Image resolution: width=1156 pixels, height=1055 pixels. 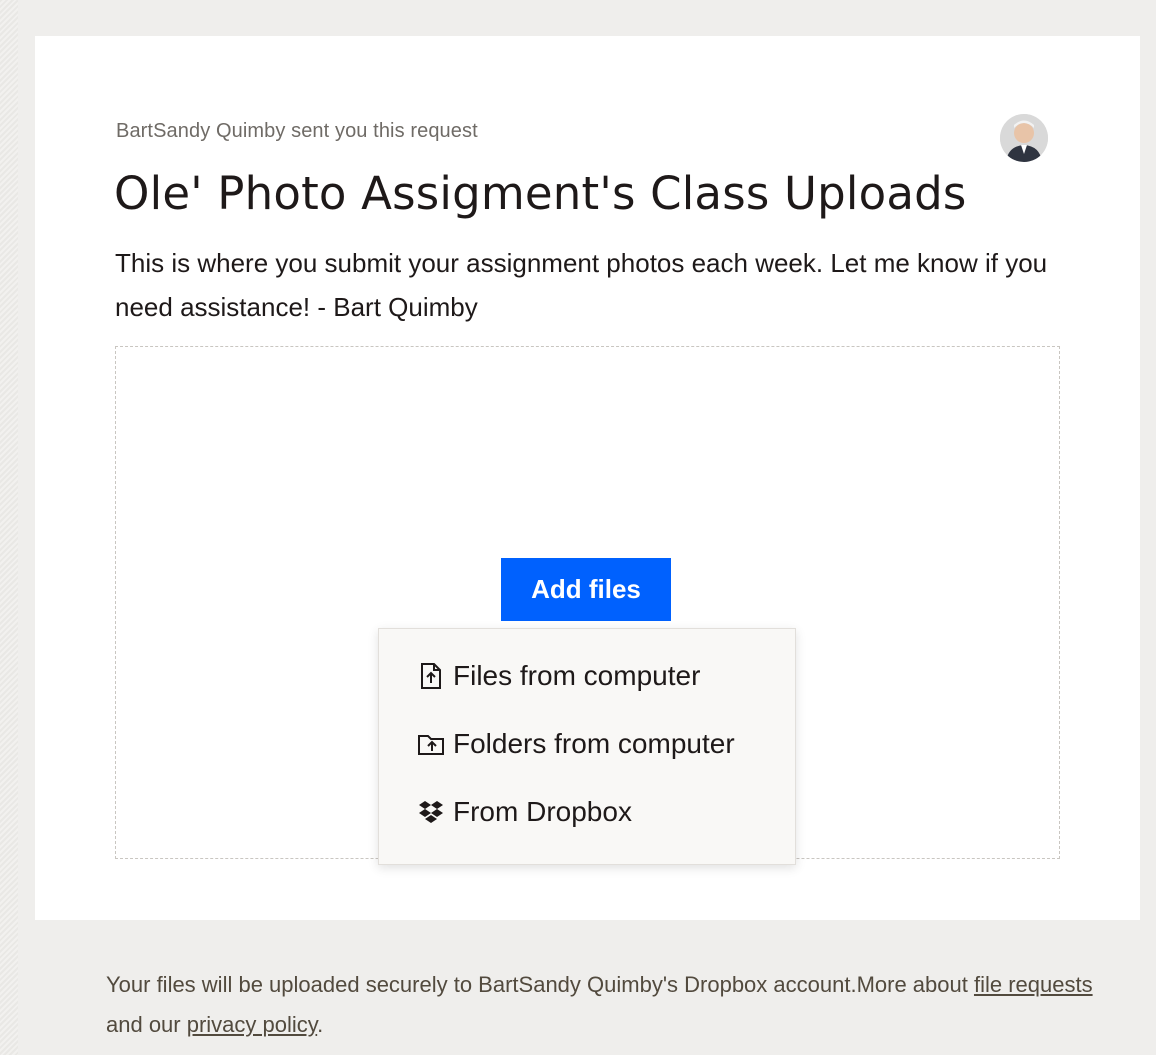 What do you see at coordinates (9, 527) in the screenshot?
I see `page-texture` at bounding box center [9, 527].